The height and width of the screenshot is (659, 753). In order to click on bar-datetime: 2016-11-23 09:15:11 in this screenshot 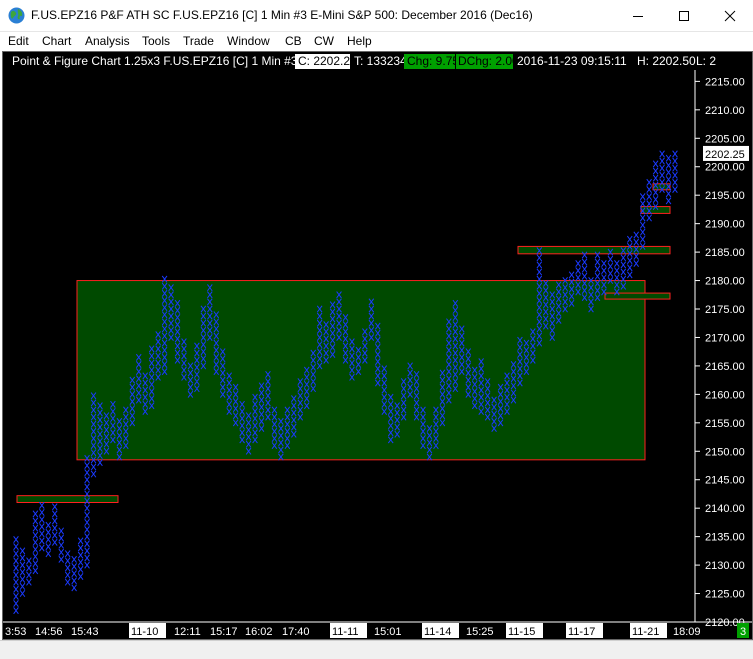, I will do `click(572, 61)`.